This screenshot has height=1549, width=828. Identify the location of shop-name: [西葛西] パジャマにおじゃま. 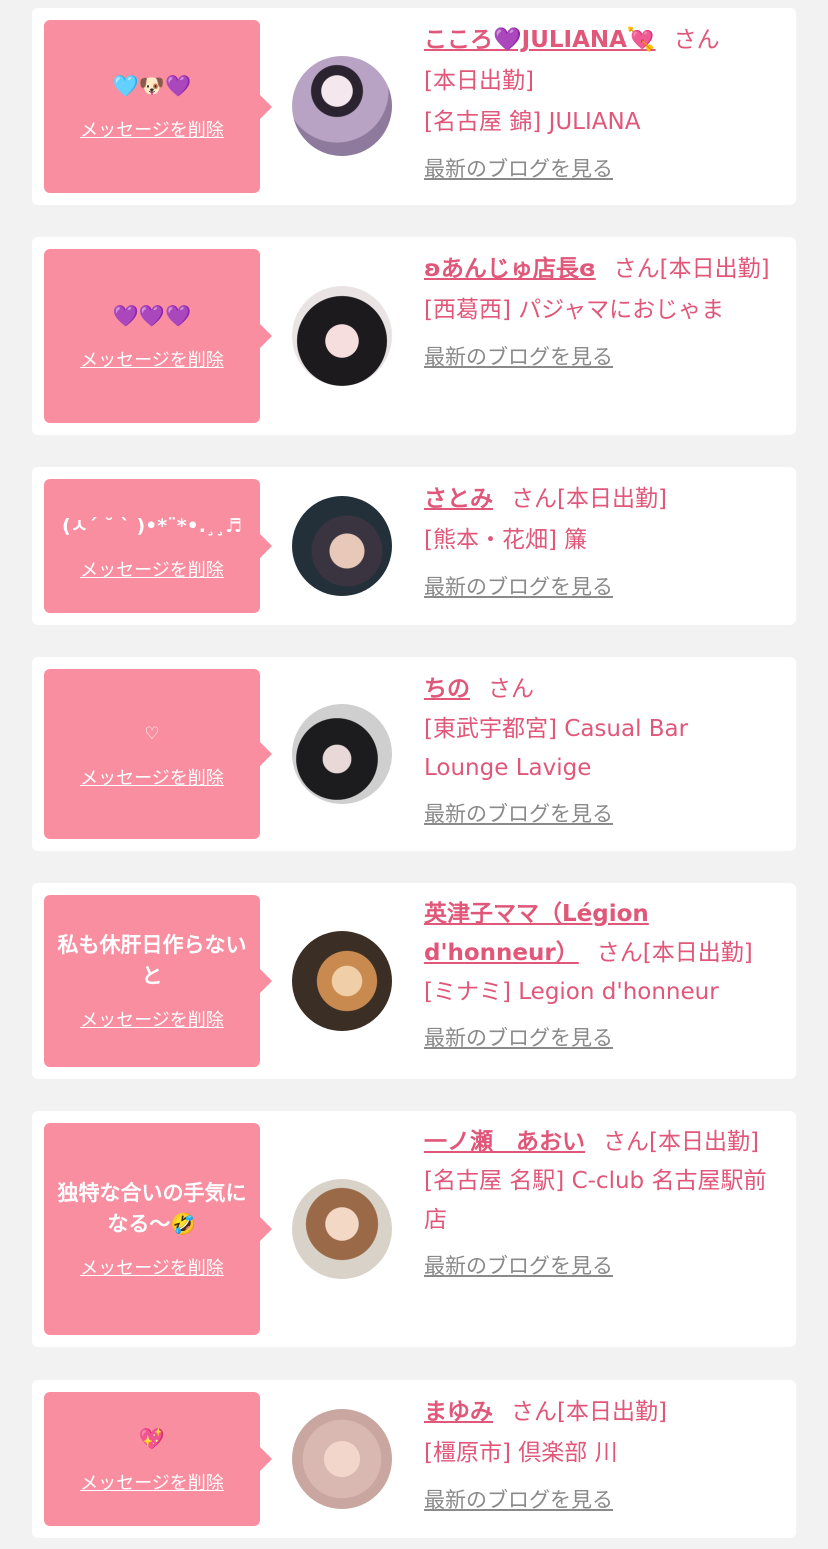
(574, 310).